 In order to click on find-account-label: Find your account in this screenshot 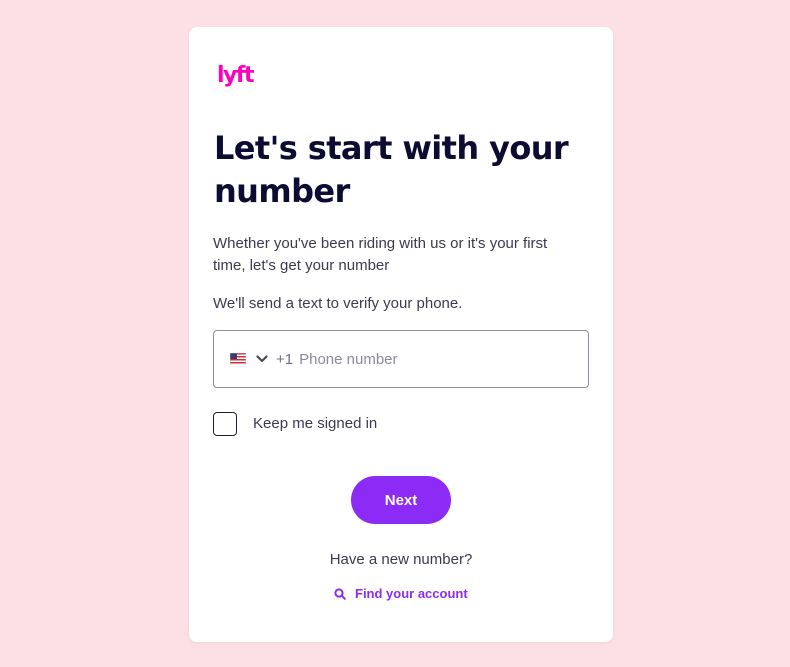, I will do `click(411, 593)`.